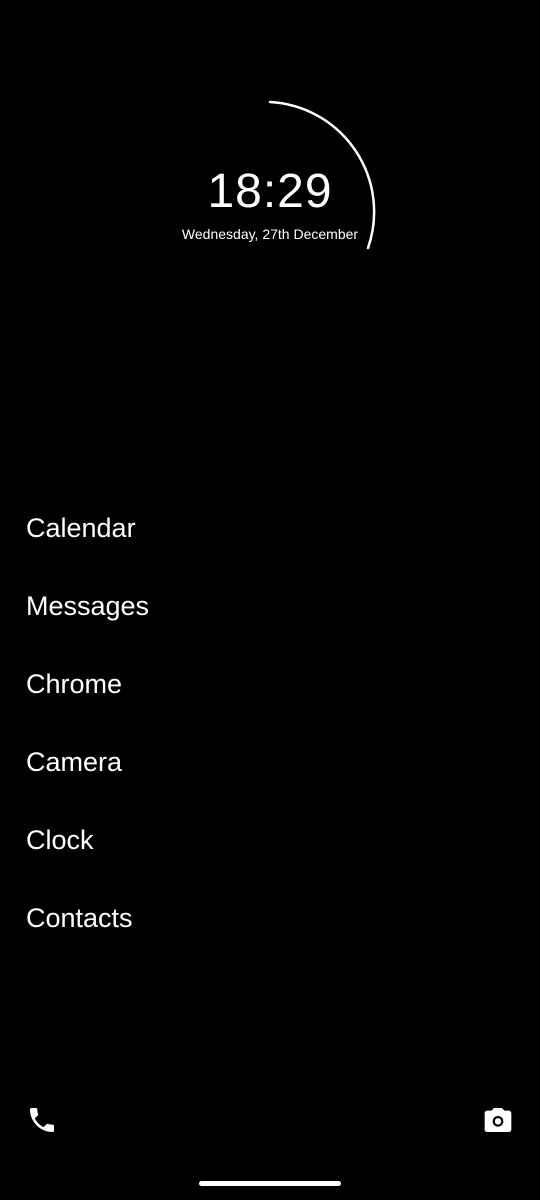 This screenshot has width=540, height=1200. What do you see at coordinates (87, 856) in the screenshot?
I see `app-item-clock: Clock` at bounding box center [87, 856].